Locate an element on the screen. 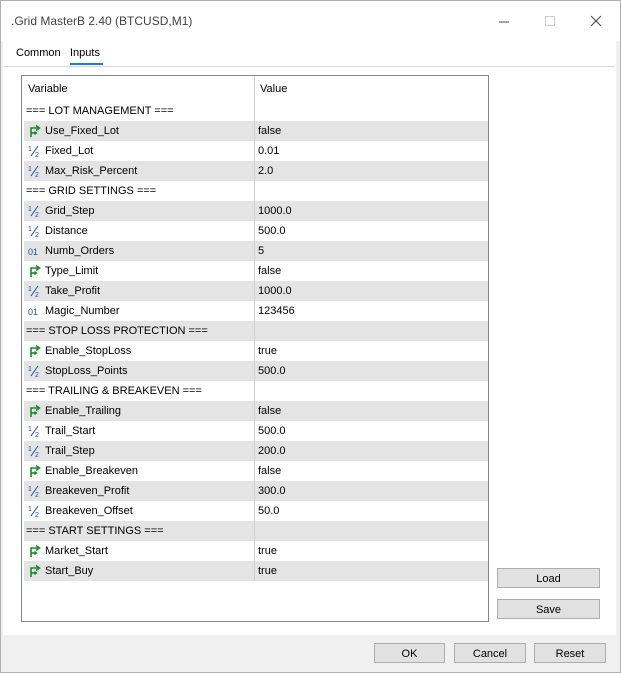  variable-name: Enable_Trailing is located at coordinates (83, 411).